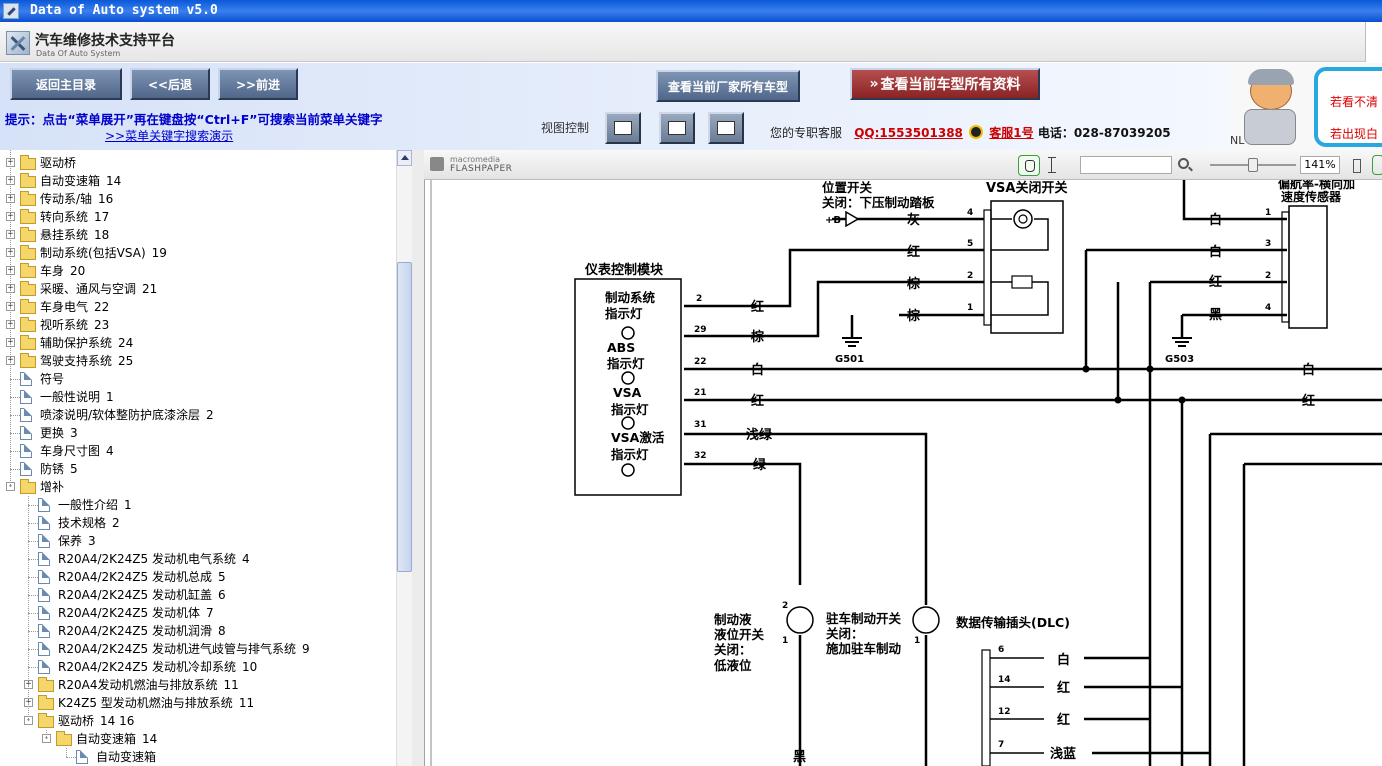  Describe the element at coordinates (135, 595) in the screenshot. I see `tree-item-text: R20A4/2K24Z5 发动机缸盖` at that location.